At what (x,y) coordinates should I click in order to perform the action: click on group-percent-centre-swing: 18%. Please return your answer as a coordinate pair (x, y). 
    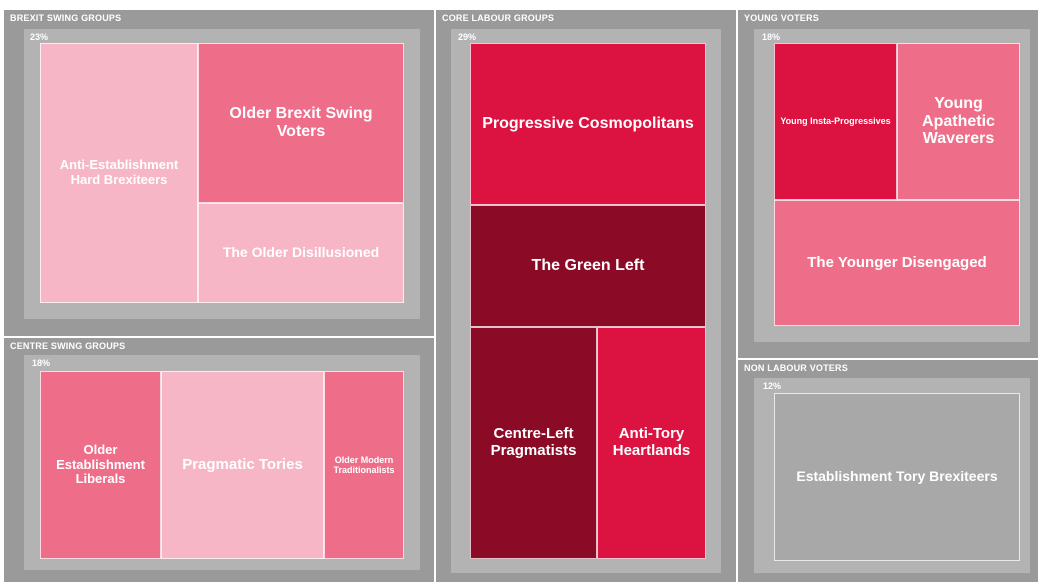
    Looking at the image, I should click on (41, 363).